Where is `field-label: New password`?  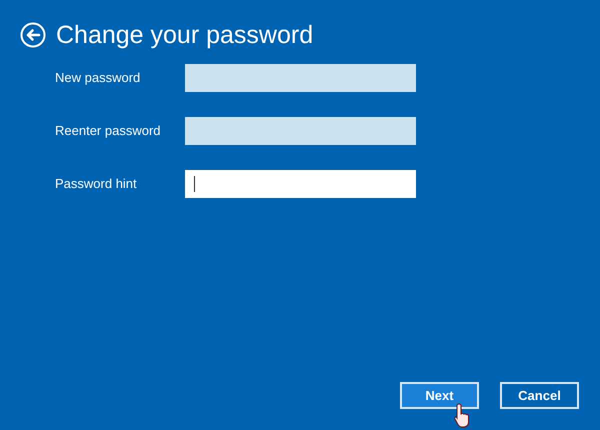
field-label: New password is located at coordinates (98, 78).